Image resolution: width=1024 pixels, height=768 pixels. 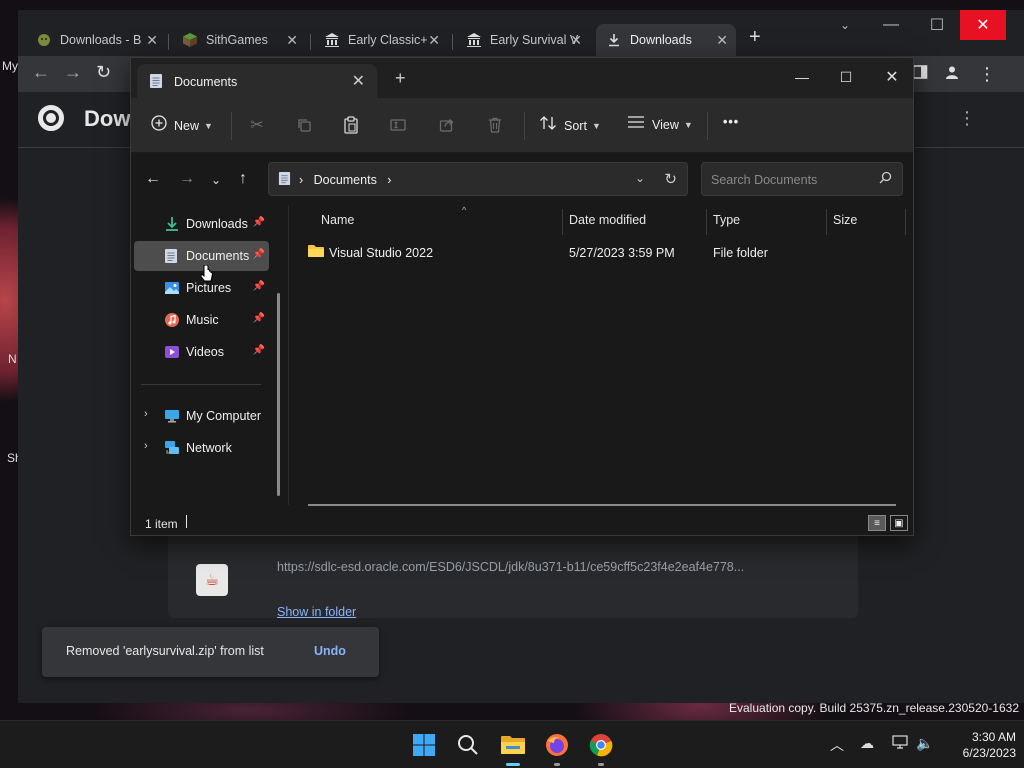 I want to click on tab-divider, so click(x=310, y=42).